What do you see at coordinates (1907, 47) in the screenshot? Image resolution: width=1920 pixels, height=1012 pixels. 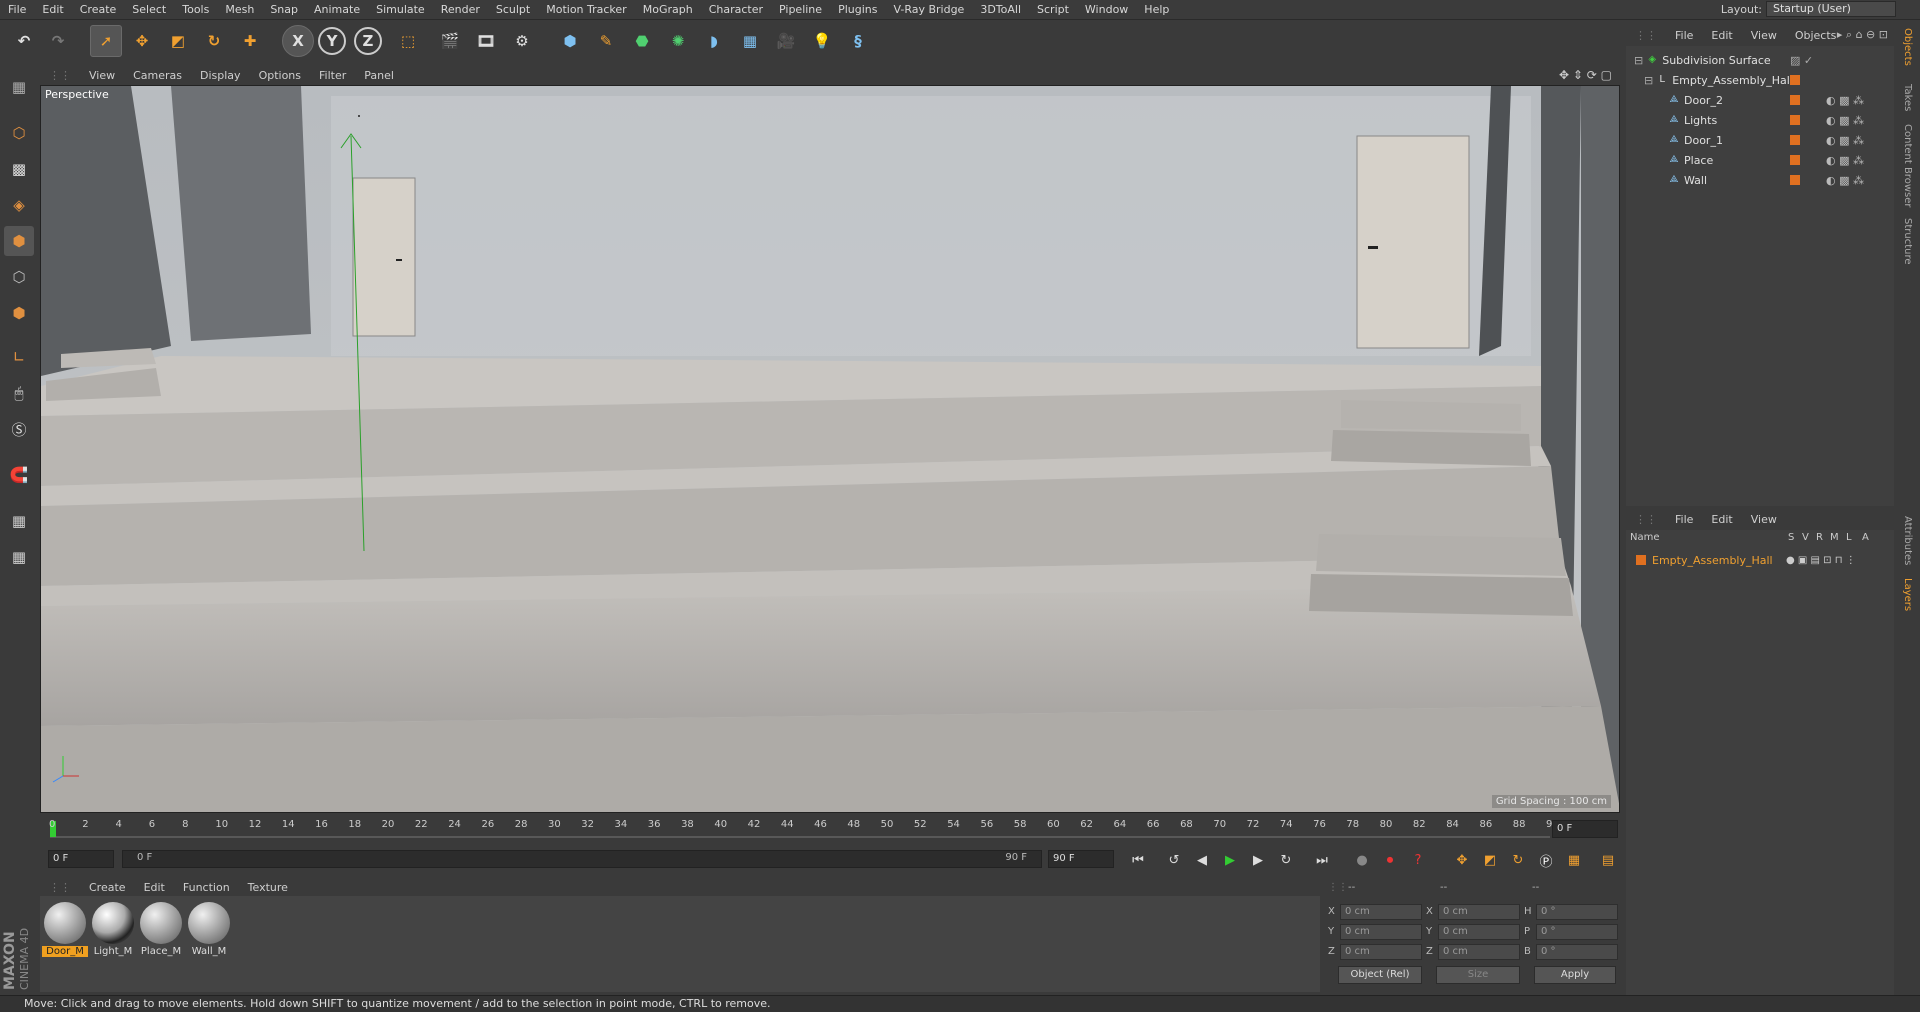 I see `side-tab-objects: Objects` at bounding box center [1907, 47].